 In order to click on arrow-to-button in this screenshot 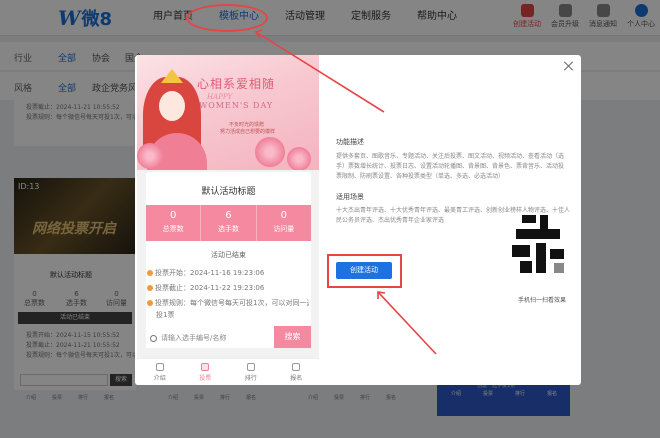, I will do `click(407, 323)`.